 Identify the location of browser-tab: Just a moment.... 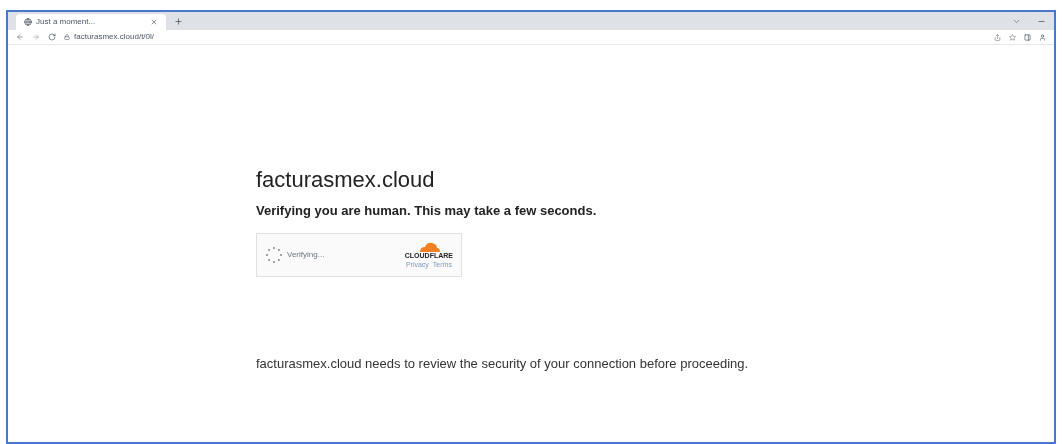
(91, 22).